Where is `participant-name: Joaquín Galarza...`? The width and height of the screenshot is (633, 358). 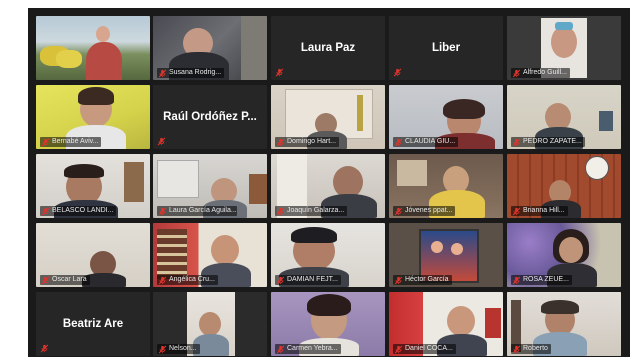
participant-name: Joaquín Galarza... is located at coordinates (311, 211).